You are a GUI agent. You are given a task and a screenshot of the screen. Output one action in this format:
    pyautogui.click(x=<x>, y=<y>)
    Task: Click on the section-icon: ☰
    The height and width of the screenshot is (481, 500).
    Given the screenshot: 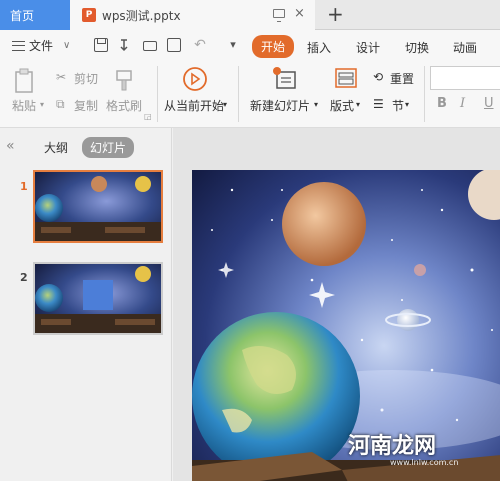 What is the action you would take?
    pyautogui.click(x=378, y=104)
    